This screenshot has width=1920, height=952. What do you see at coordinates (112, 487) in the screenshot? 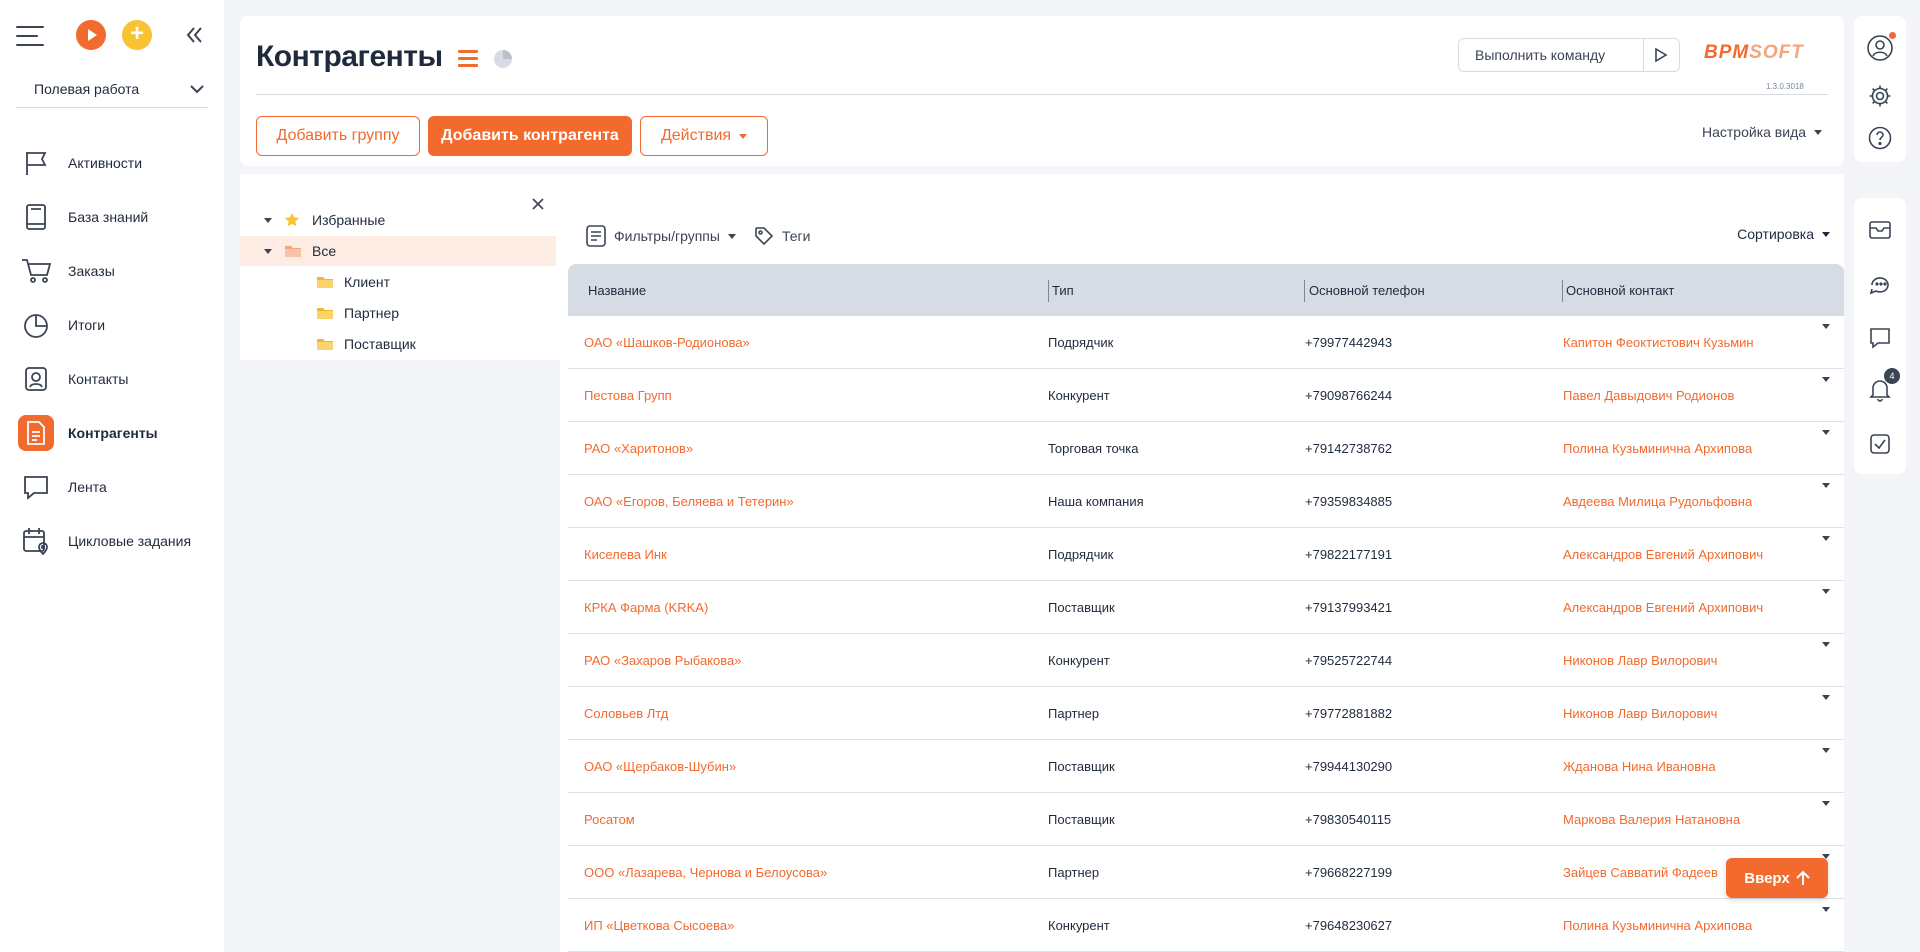
I see `sidebar-item-feed: Лента` at bounding box center [112, 487].